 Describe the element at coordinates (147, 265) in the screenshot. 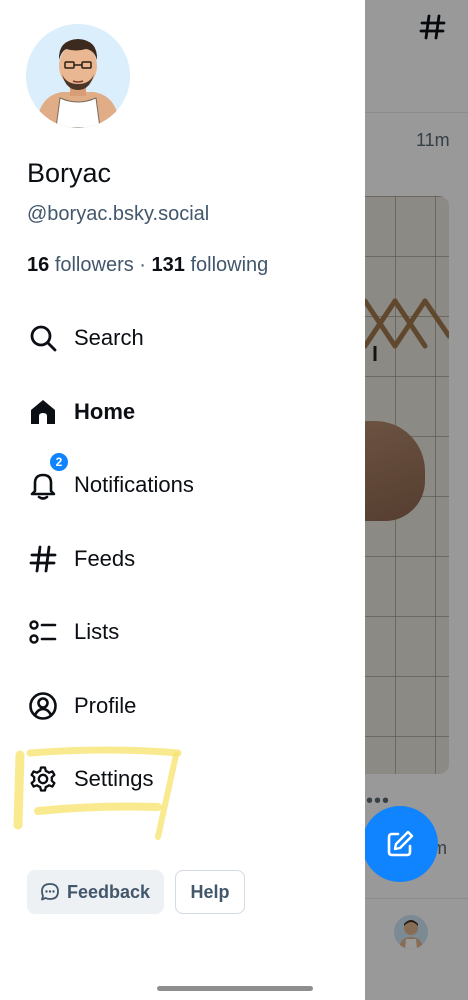

I see `follow-stats: 16 followers · 131 following` at that location.